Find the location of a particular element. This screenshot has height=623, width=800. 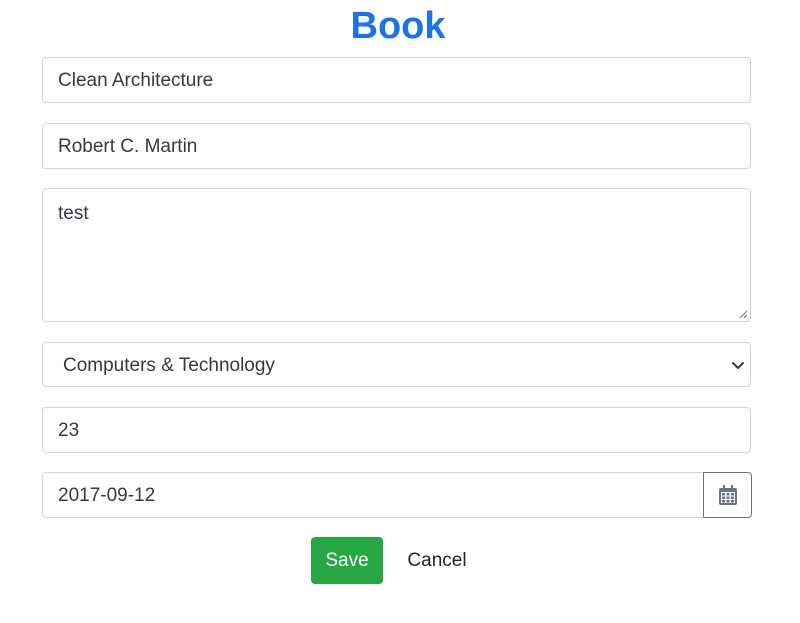

quantity-input-value: 23 is located at coordinates (69, 430).